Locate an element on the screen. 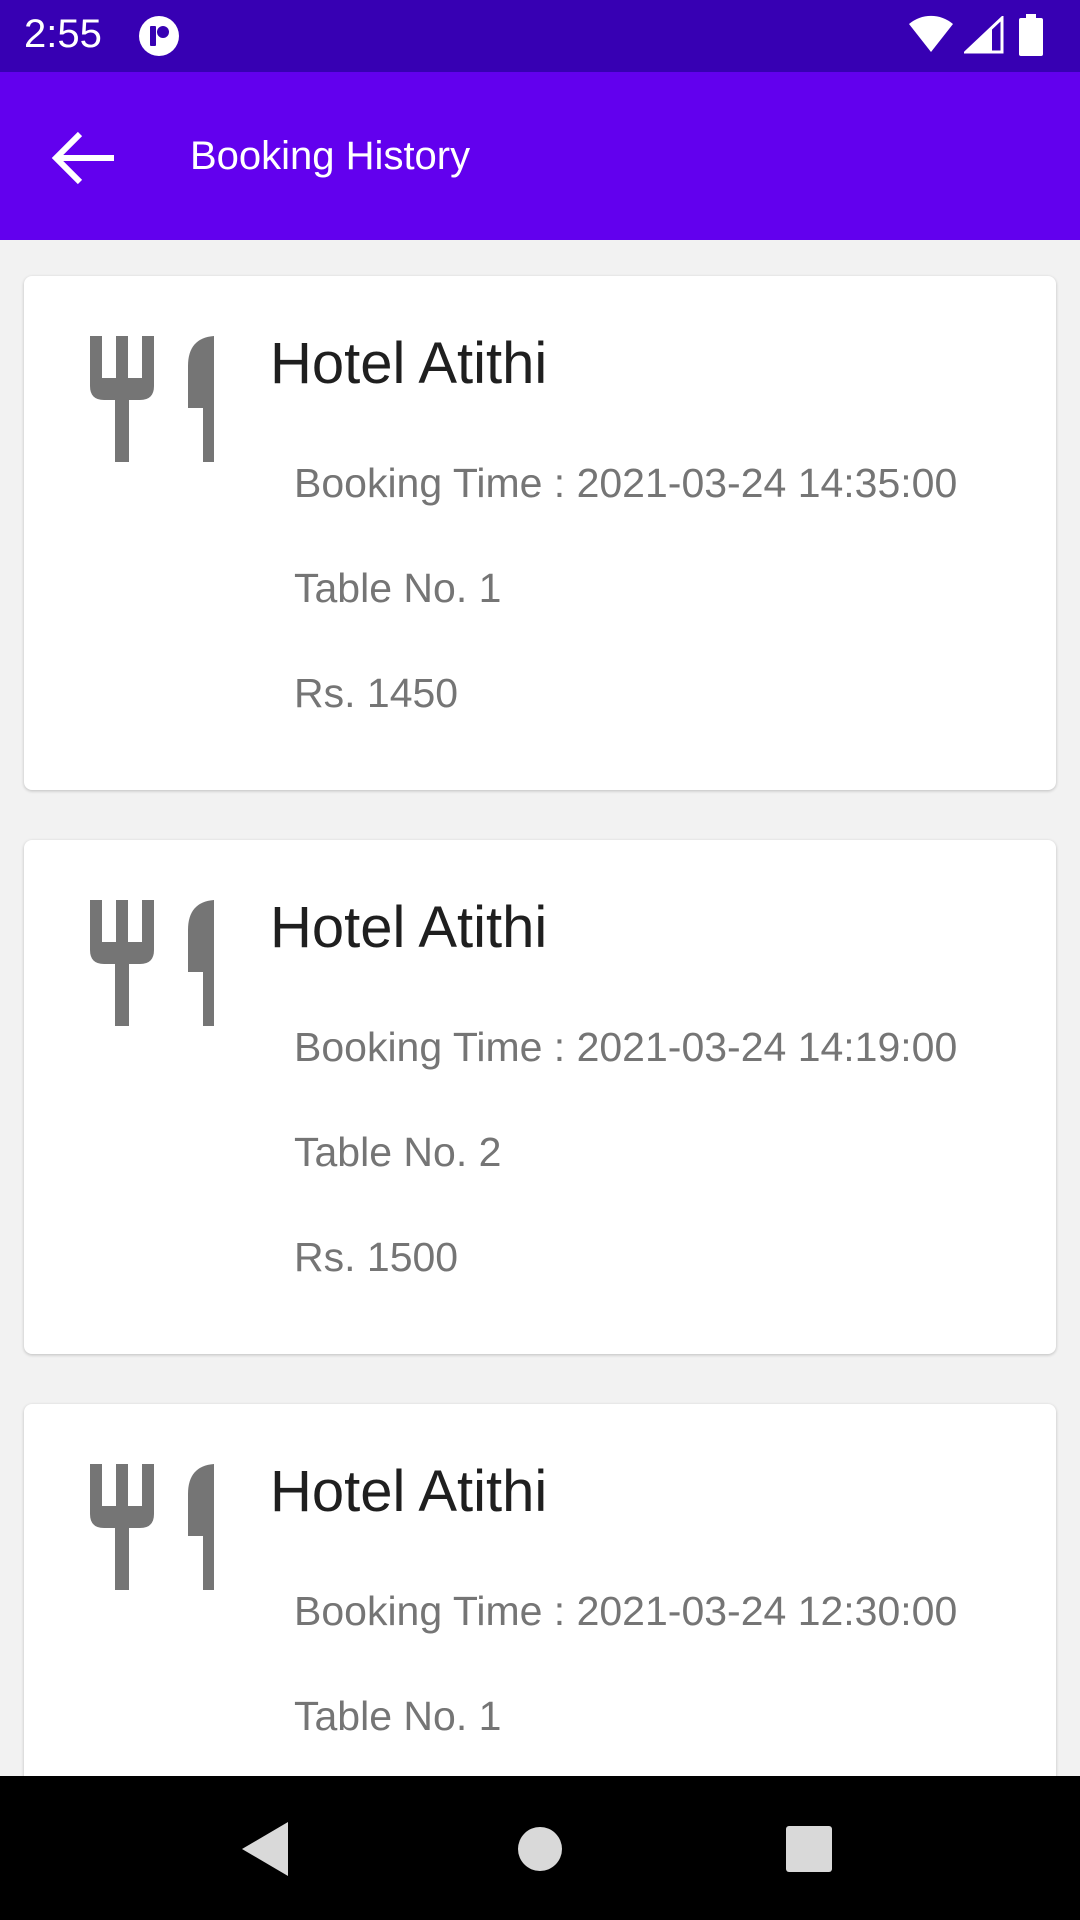 The image size is (1080, 1920). battery-icon is located at coordinates (1031, 35).